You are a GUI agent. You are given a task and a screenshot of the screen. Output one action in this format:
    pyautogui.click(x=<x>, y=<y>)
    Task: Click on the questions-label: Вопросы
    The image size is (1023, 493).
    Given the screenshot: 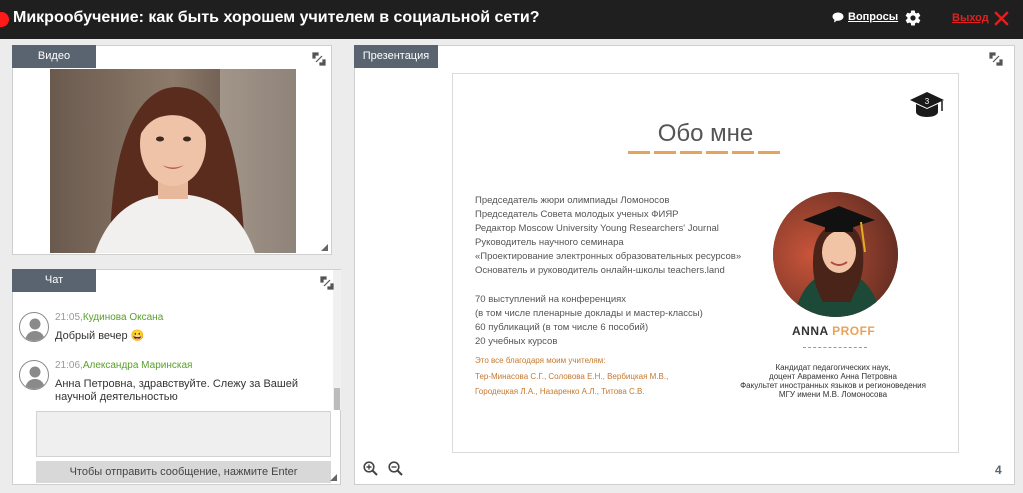 What is the action you would take?
    pyautogui.click(x=873, y=17)
    